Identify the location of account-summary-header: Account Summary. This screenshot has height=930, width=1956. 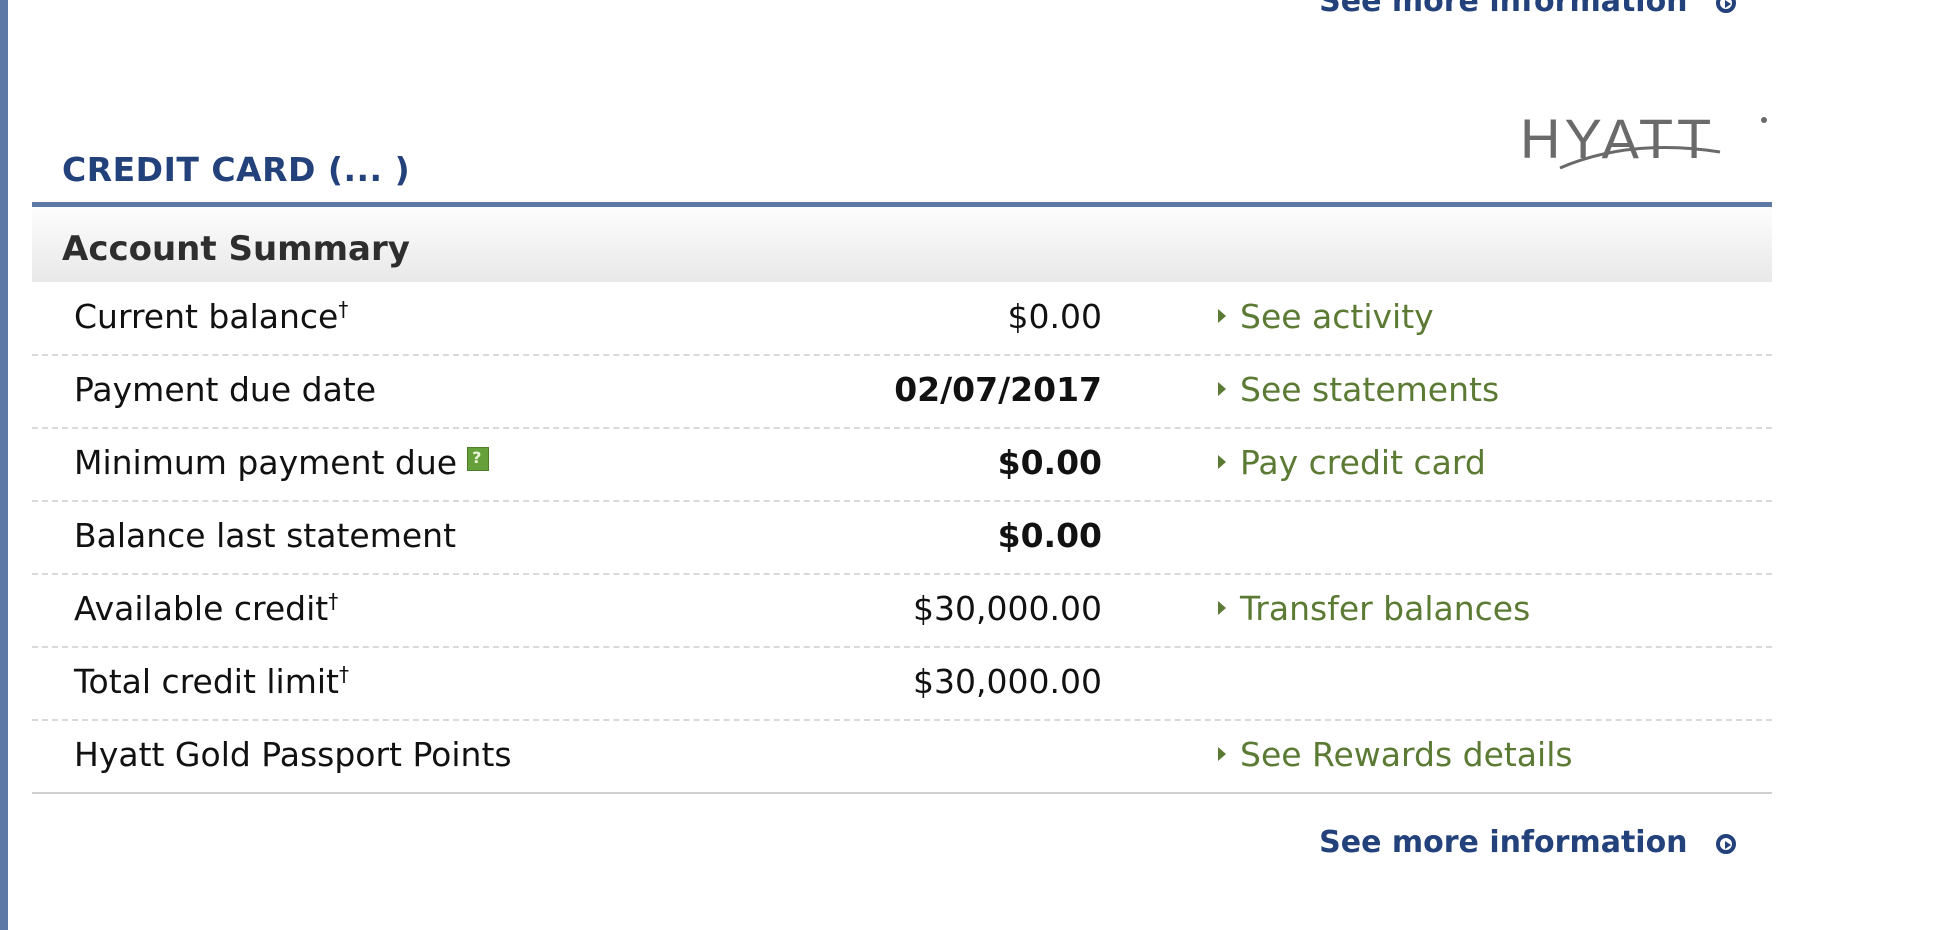
(902, 244).